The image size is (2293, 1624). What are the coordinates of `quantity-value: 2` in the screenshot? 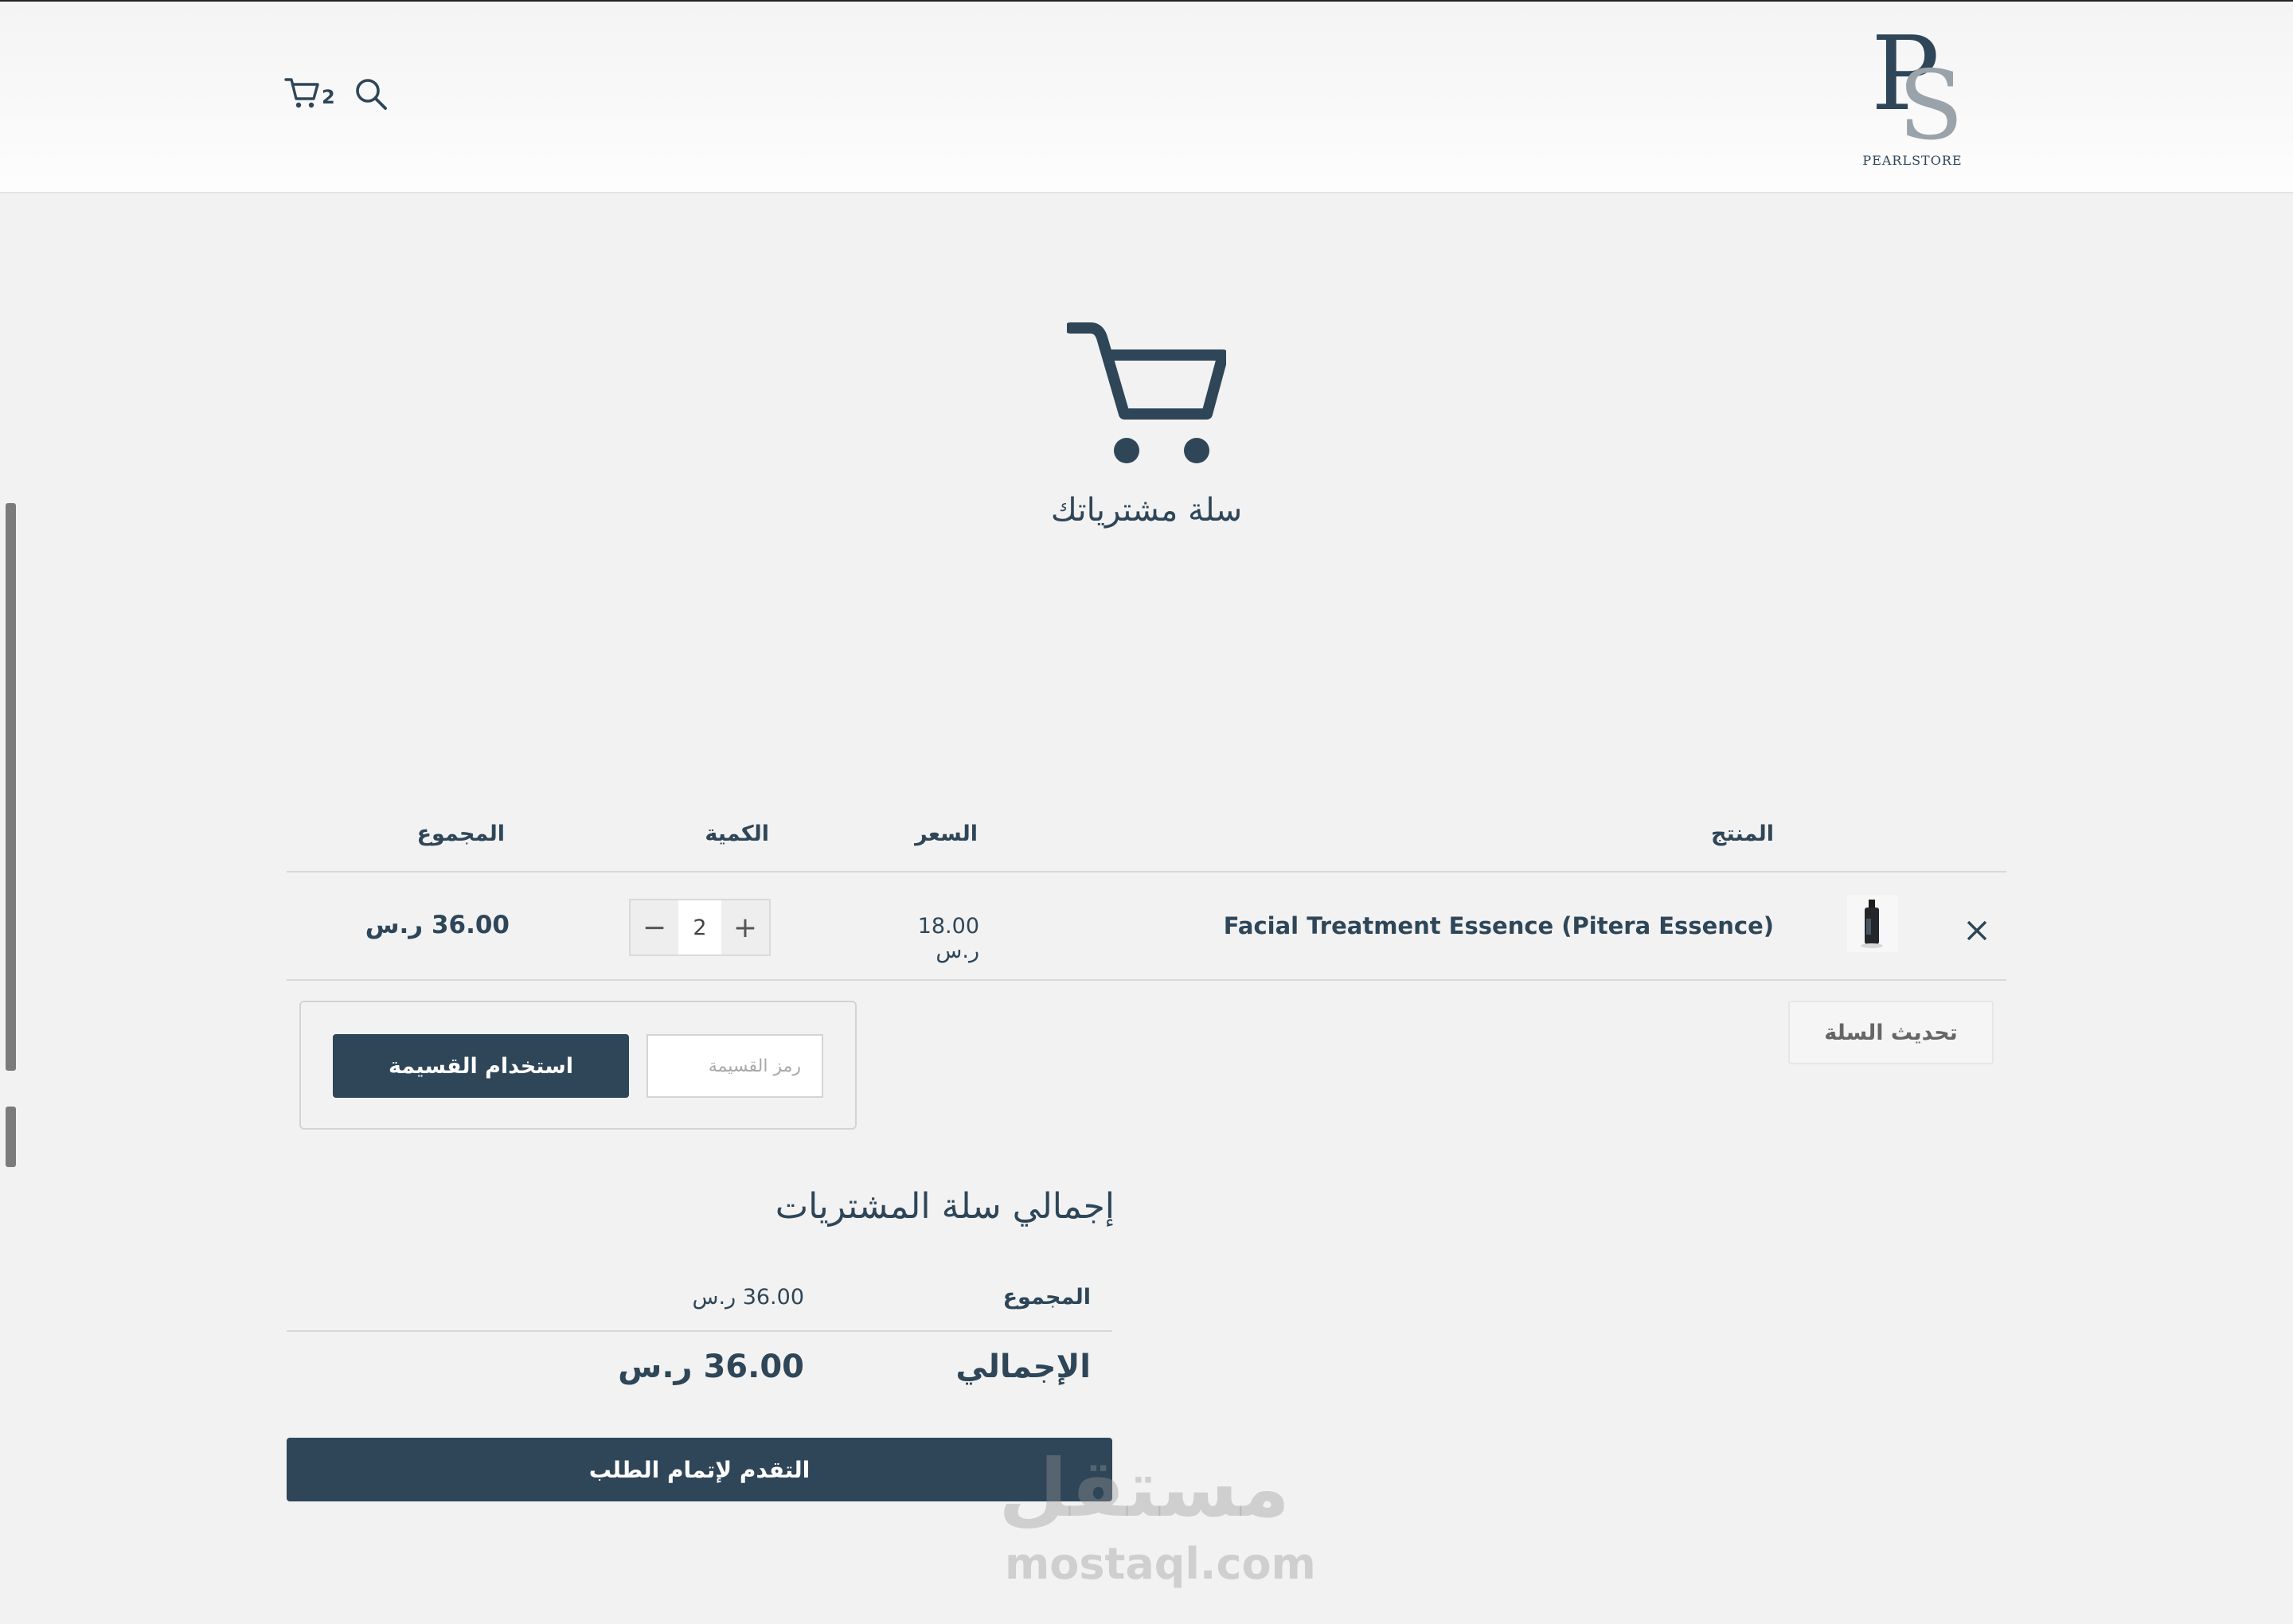 It's located at (699, 927).